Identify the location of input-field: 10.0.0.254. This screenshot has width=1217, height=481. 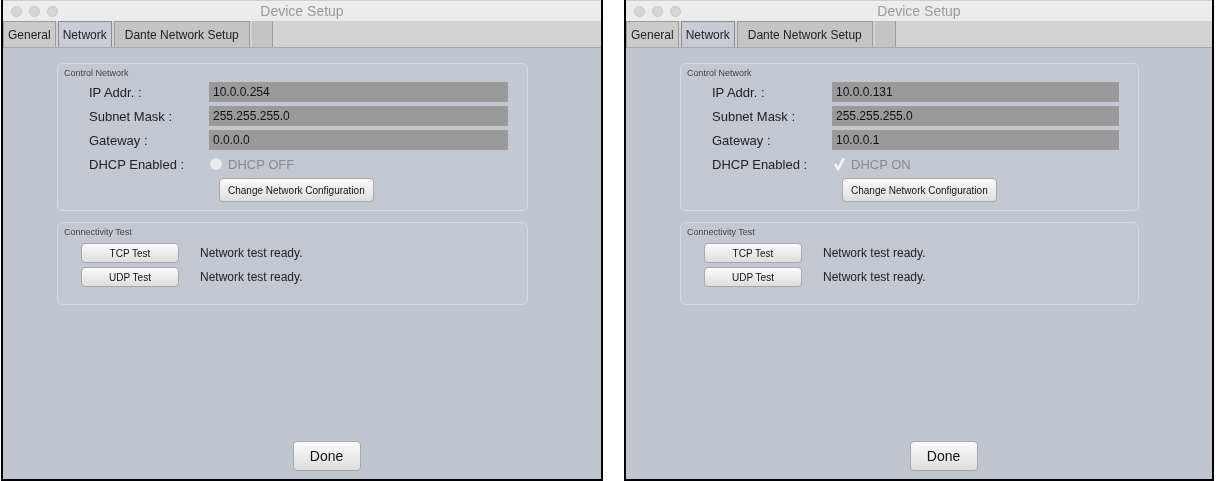
(358, 92).